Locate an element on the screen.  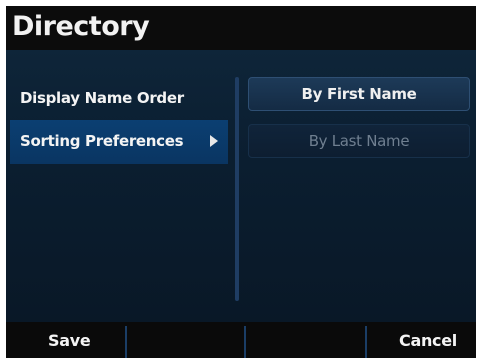
softkey-bar: Save Cancel is located at coordinates (241, 340).